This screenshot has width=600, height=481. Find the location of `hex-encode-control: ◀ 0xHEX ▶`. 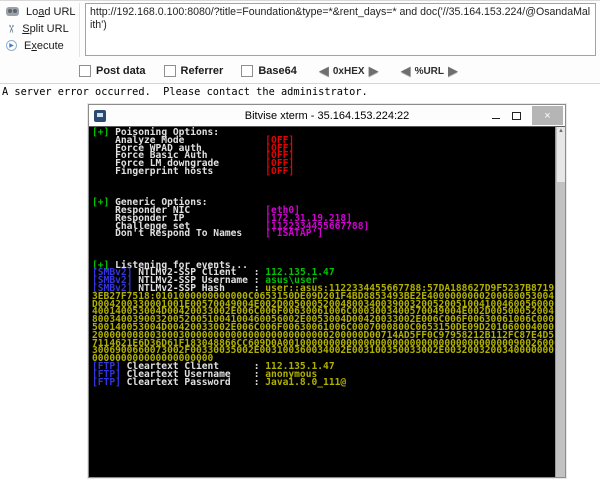

hex-encode-control: ◀ 0xHEX ▶ is located at coordinates (349, 70).